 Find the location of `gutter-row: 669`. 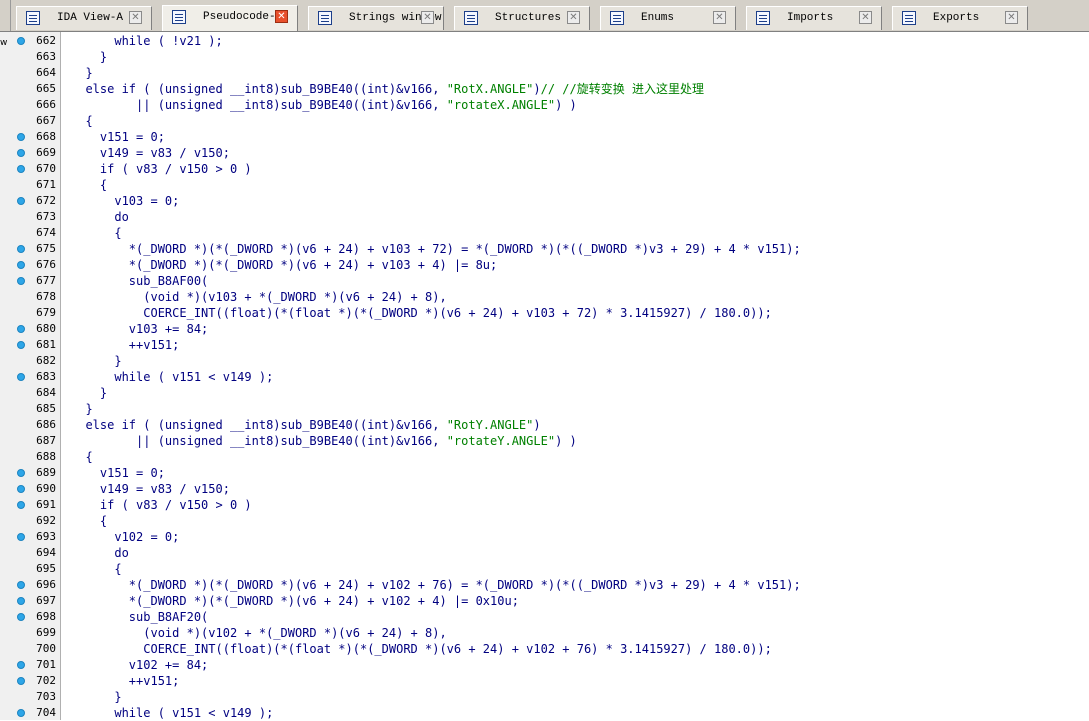

gutter-row: 669 is located at coordinates (30, 153).